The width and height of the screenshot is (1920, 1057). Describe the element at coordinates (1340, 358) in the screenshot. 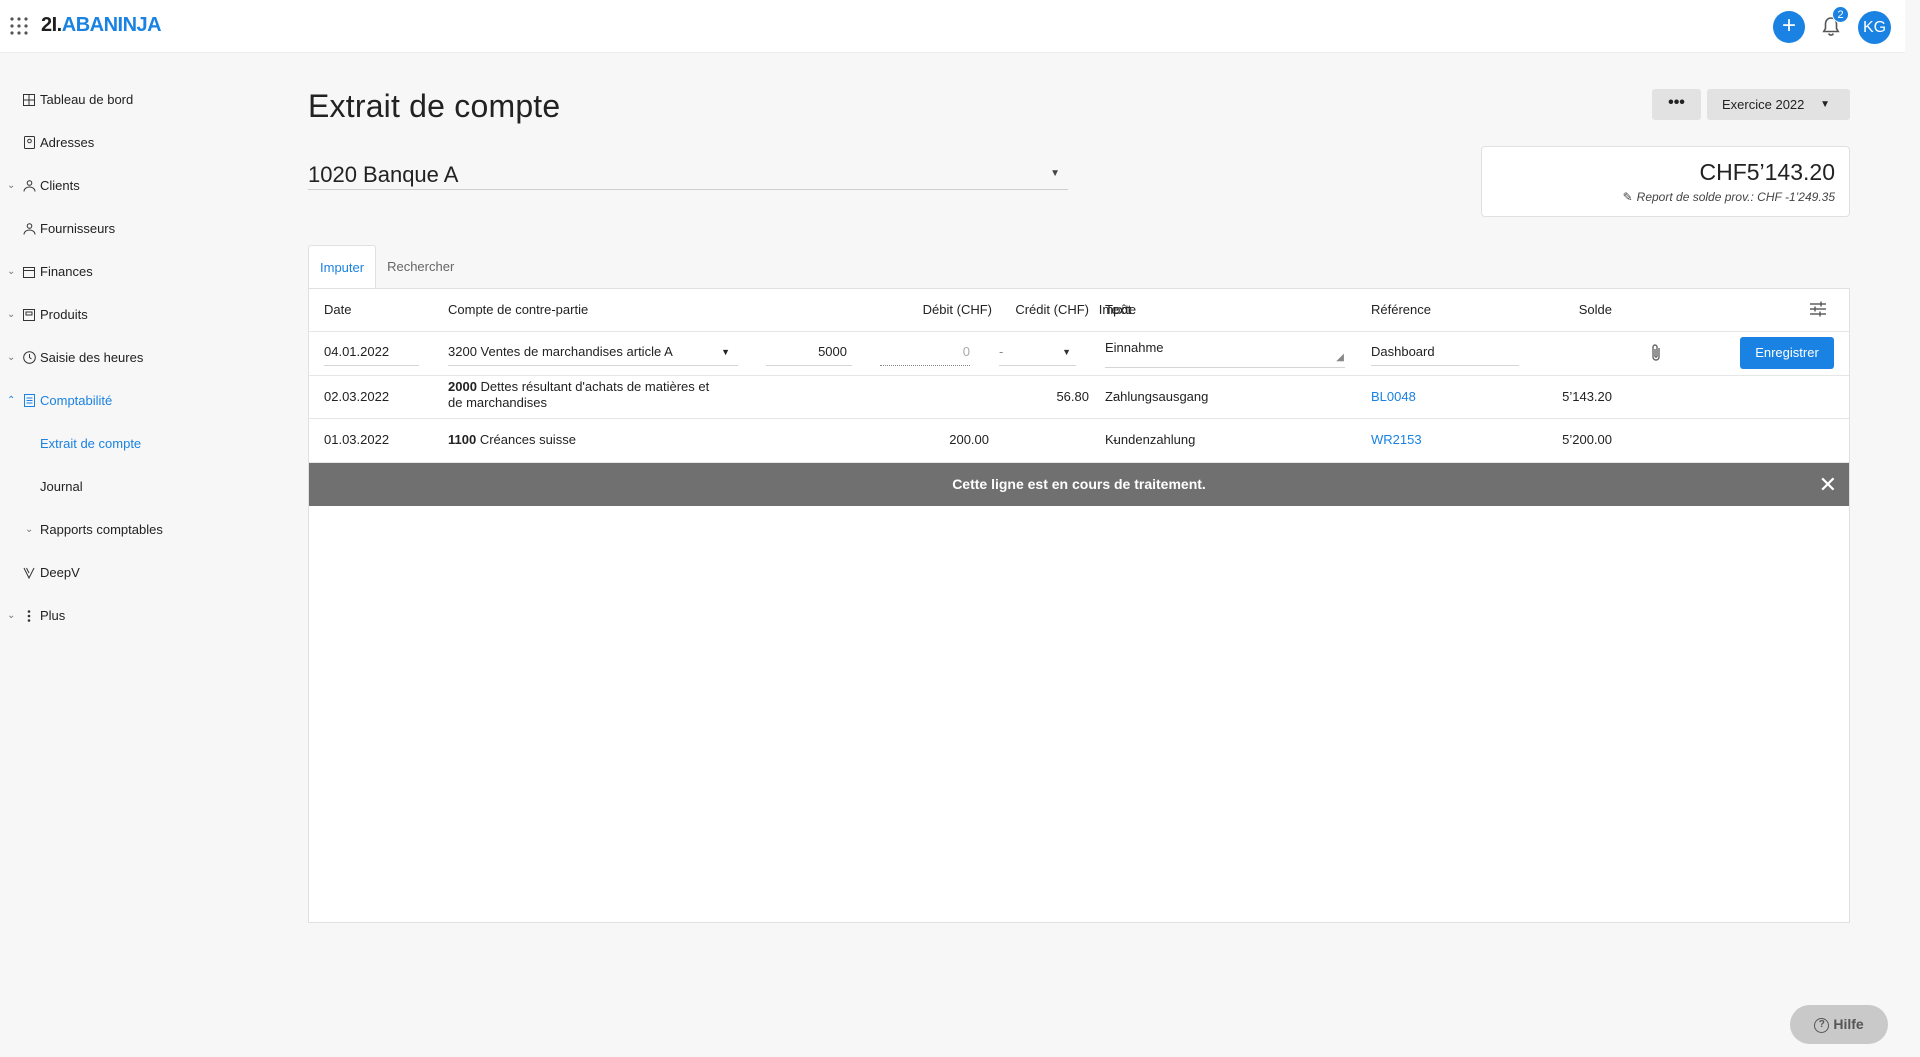

I see `resize-handle-icon: ◢` at that location.